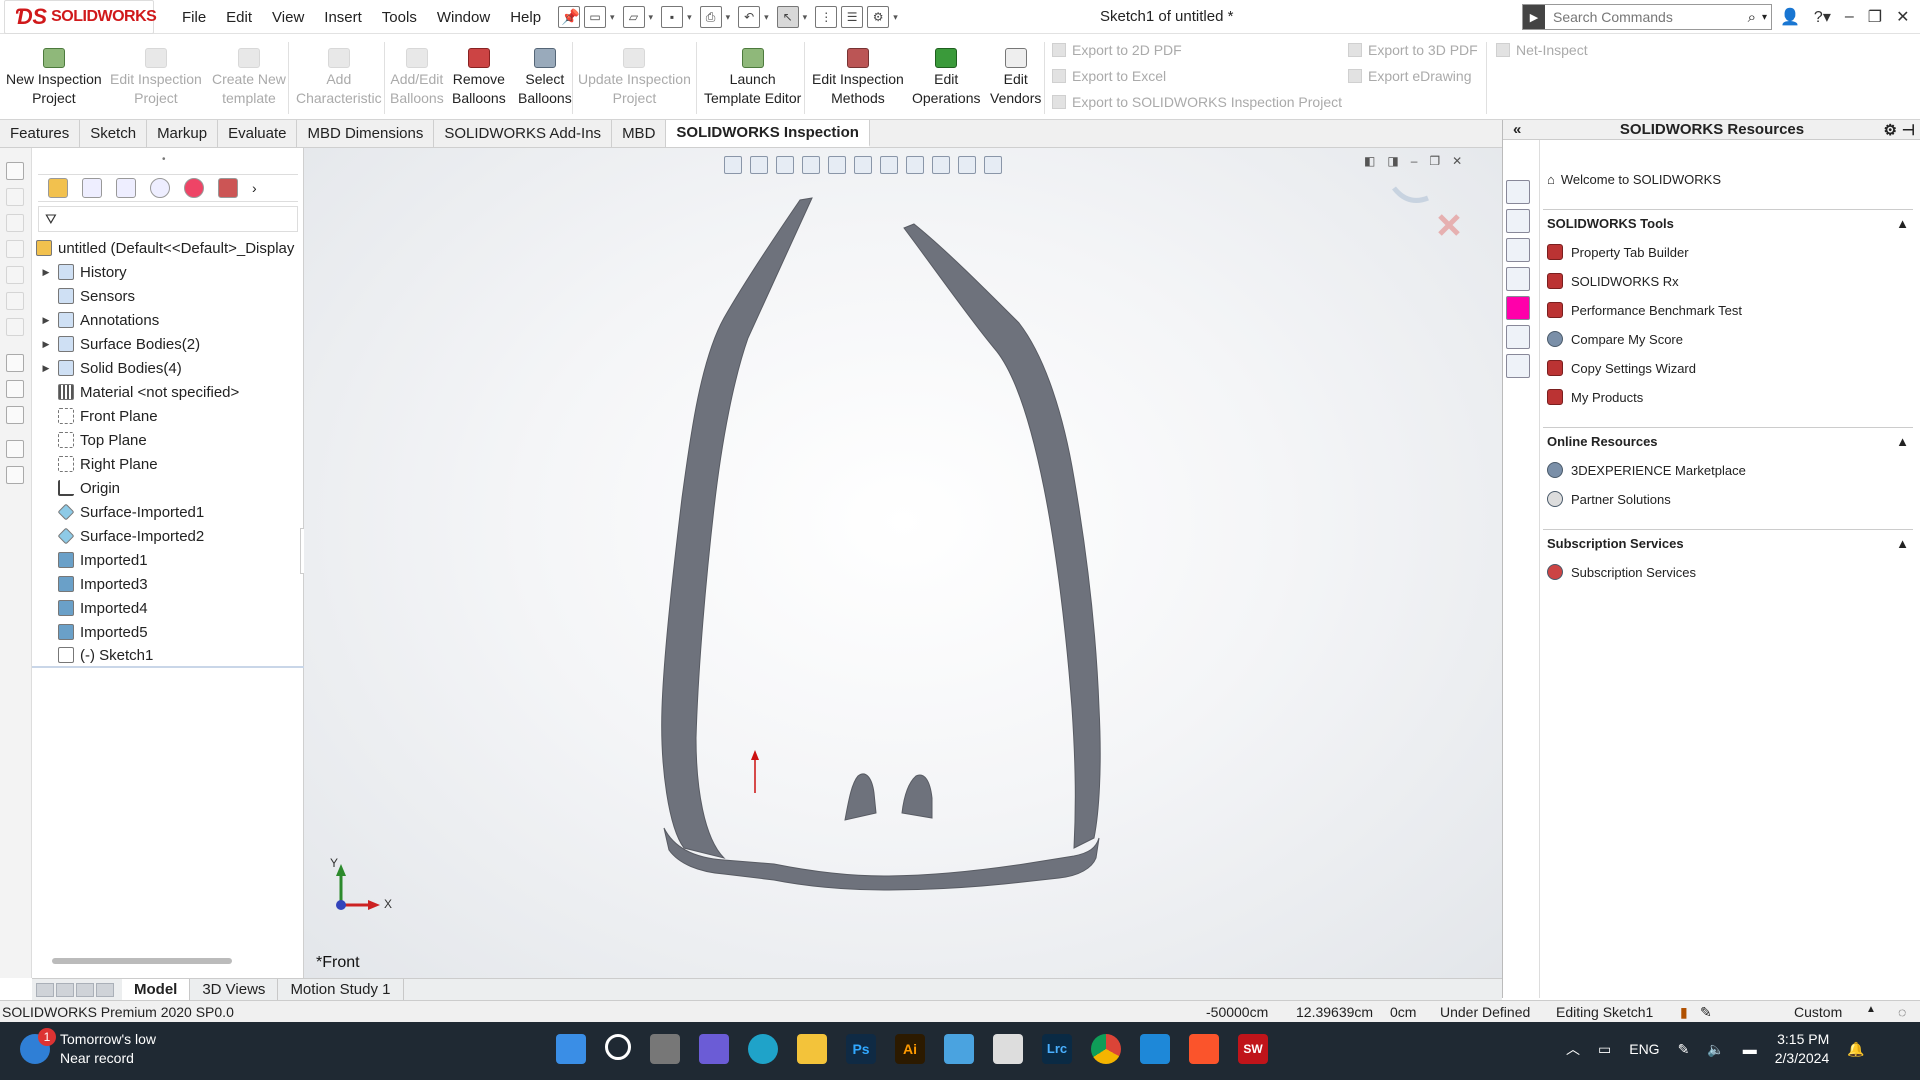 The width and height of the screenshot is (1920, 1080). I want to click on menu-view: View, so click(288, 17).